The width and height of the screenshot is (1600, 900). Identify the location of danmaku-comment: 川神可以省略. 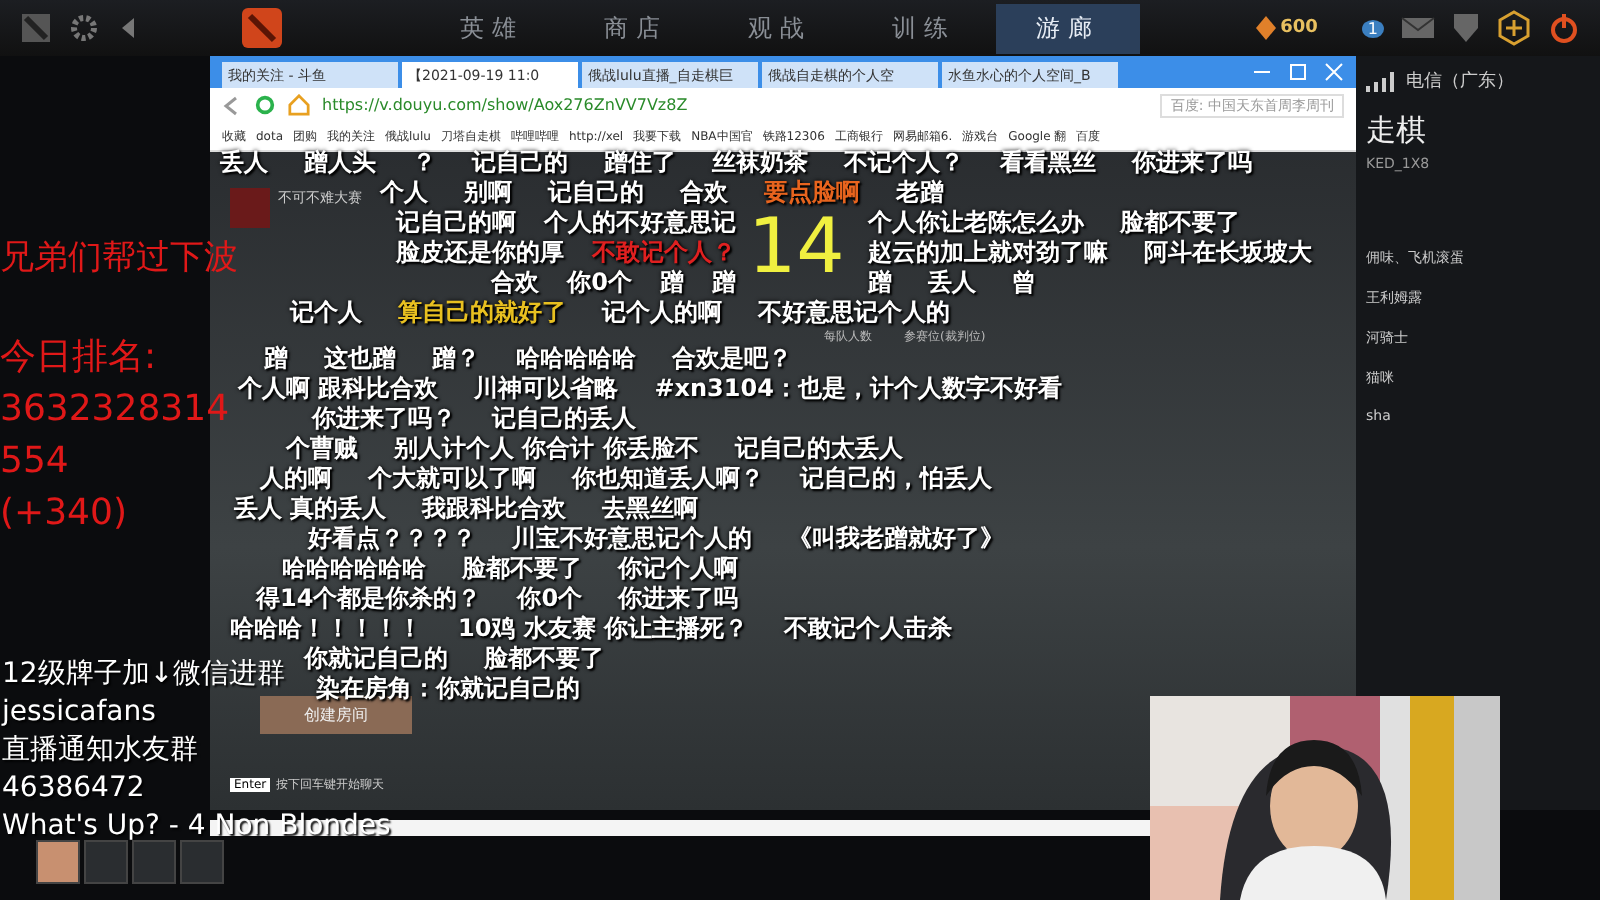
(546, 388).